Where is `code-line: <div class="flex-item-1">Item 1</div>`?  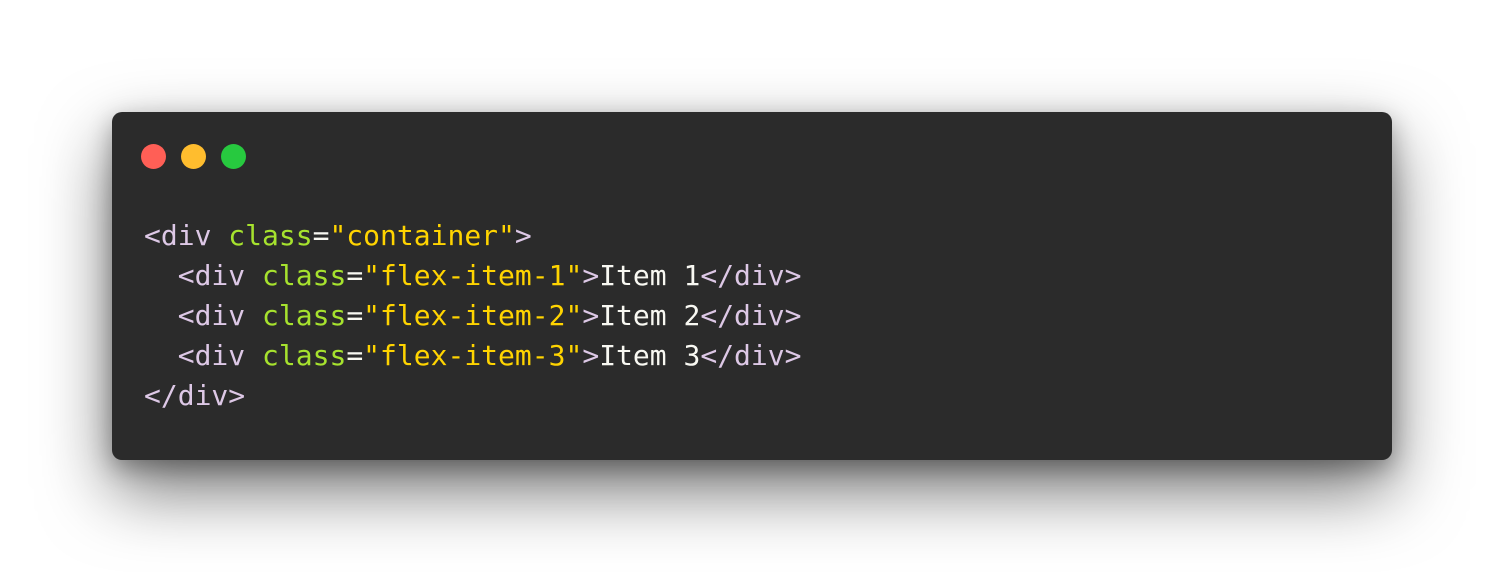
code-line: <div class="flex-item-1">Item 1</div> is located at coordinates (473, 276).